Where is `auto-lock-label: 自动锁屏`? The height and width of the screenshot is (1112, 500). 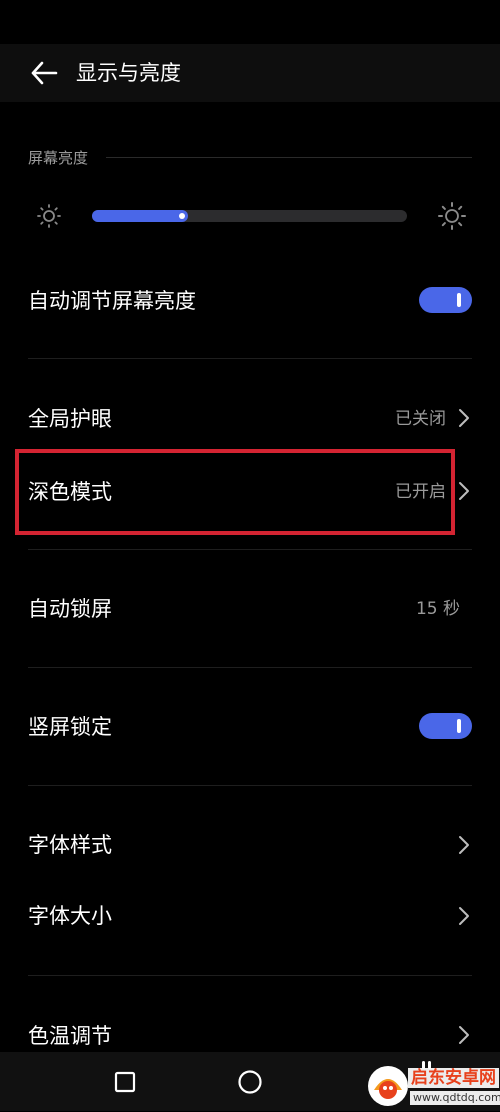 auto-lock-label: 自动锁屏 is located at coordinates (70, 609).